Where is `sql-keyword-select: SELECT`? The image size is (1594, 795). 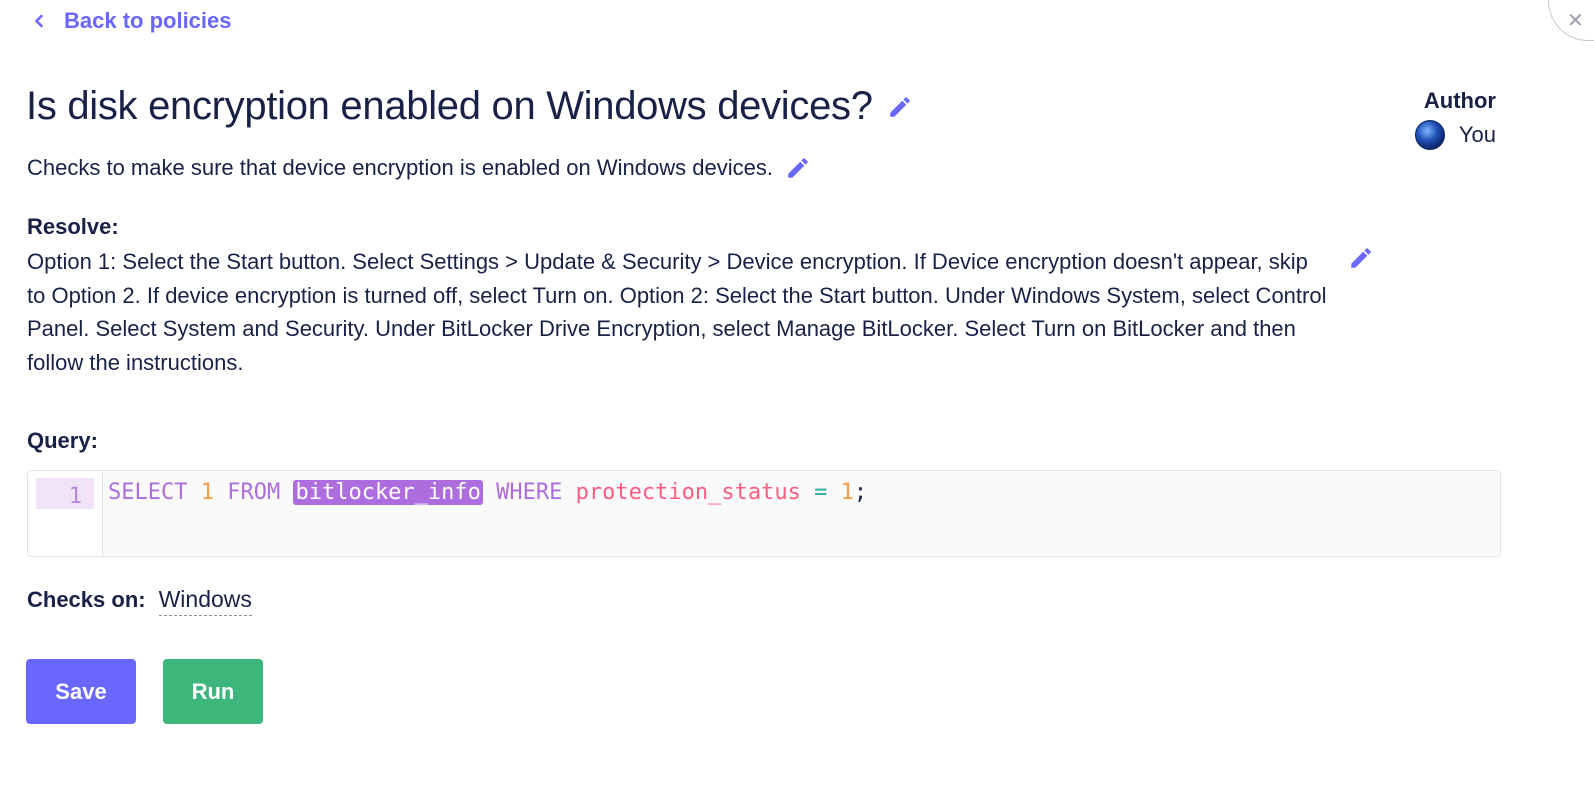
sql-keyword-select: SELECT is located at coordinates (148, 492).